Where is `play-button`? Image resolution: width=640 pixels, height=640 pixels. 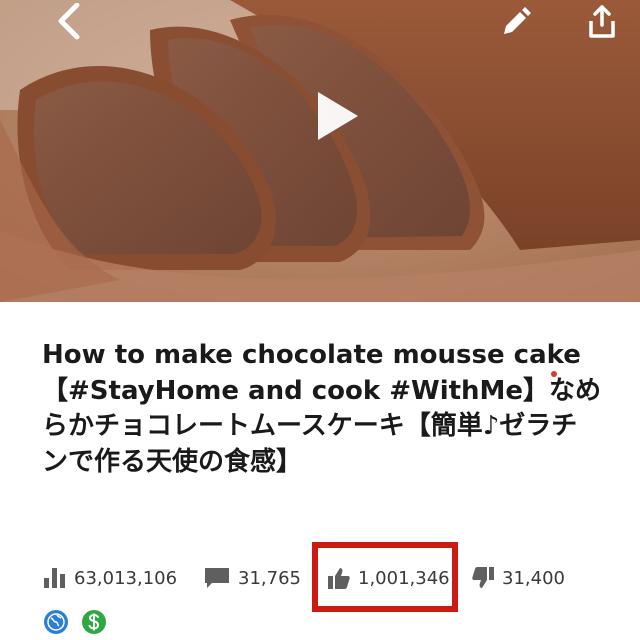
play-button is located at coordinates (338, 116).